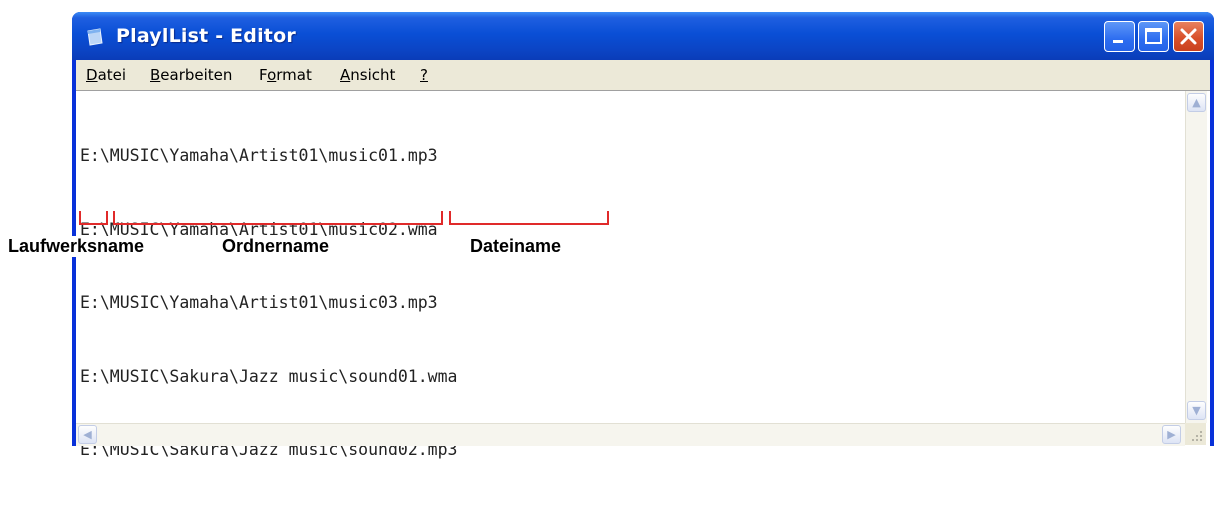  I want to click on close-icon, so click(1188, 36).